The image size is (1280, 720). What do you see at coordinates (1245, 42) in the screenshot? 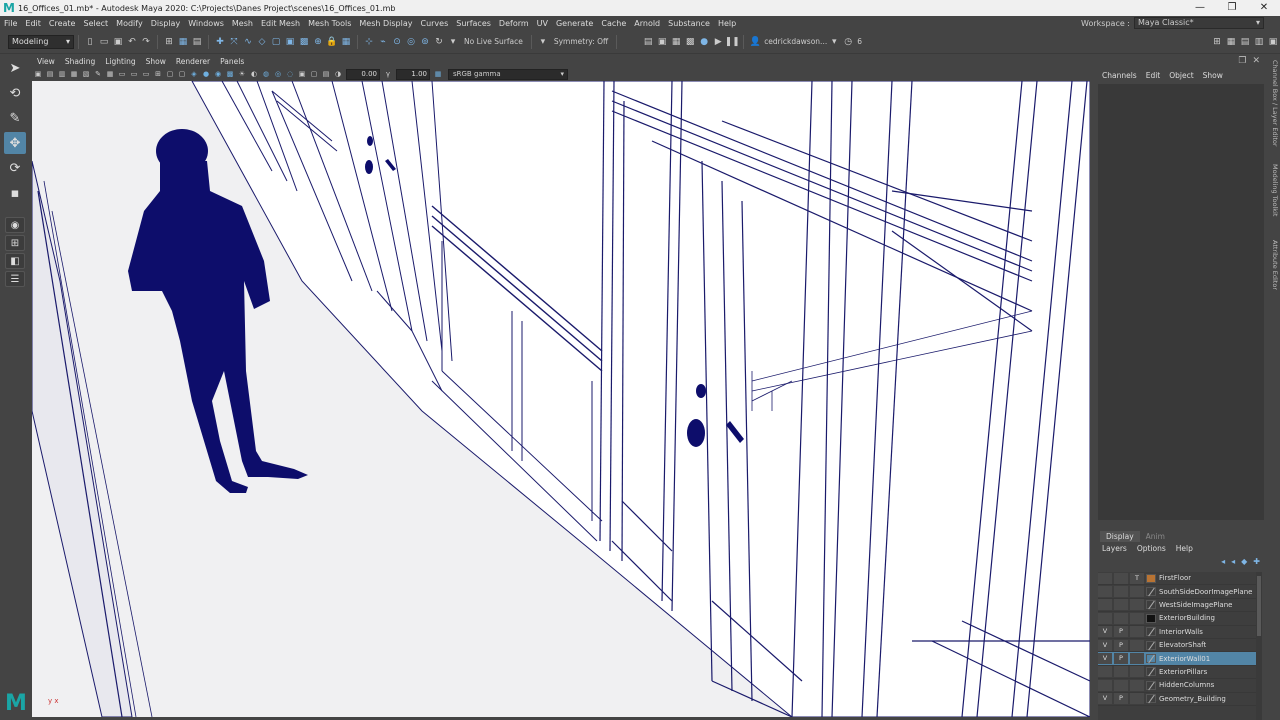
I see `tool-settings-icon: ▤` at bounding box center [1245, 42].